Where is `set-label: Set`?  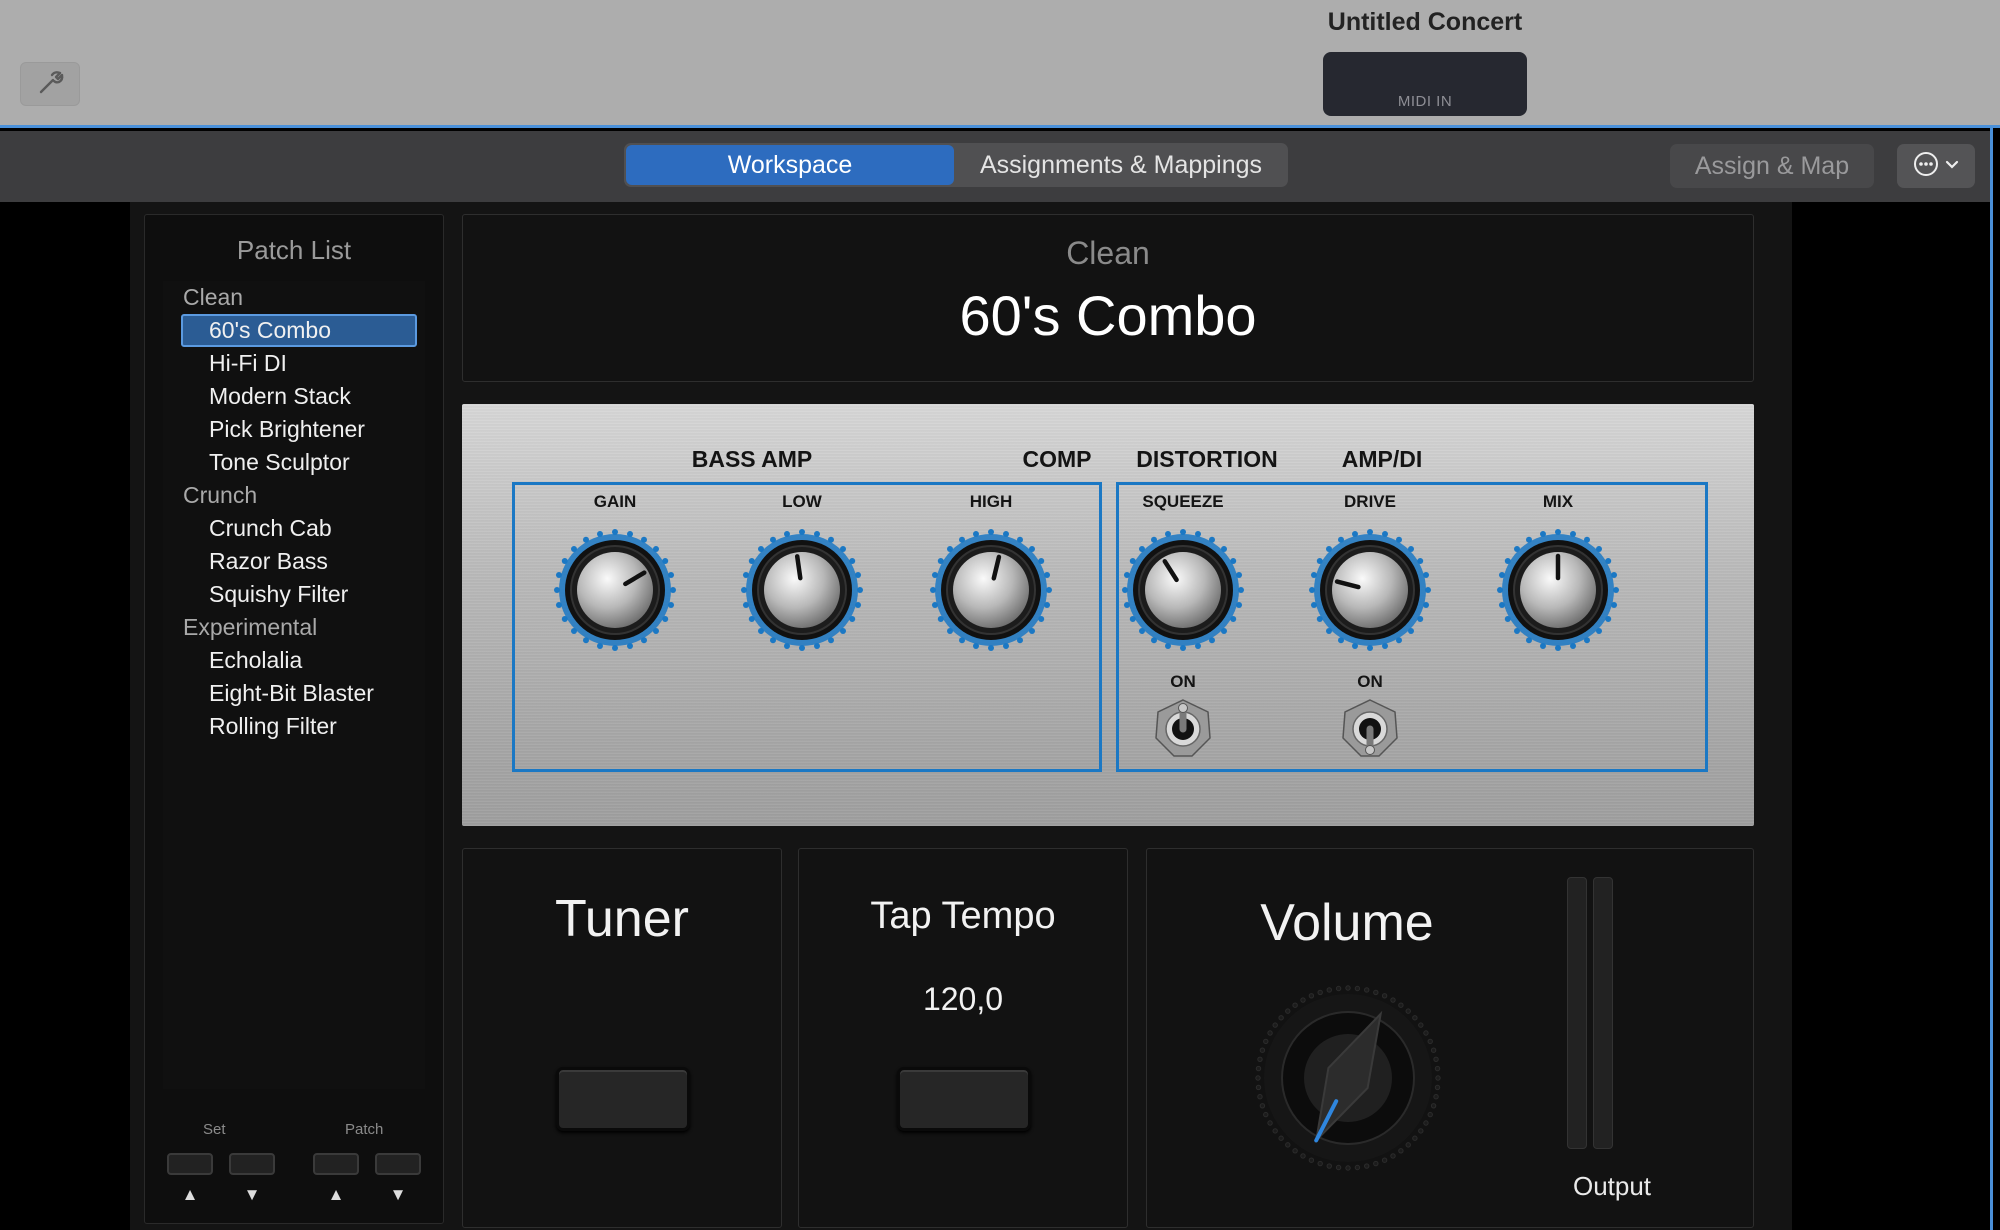
set-label: Set is located at coordinates (214, 1129).